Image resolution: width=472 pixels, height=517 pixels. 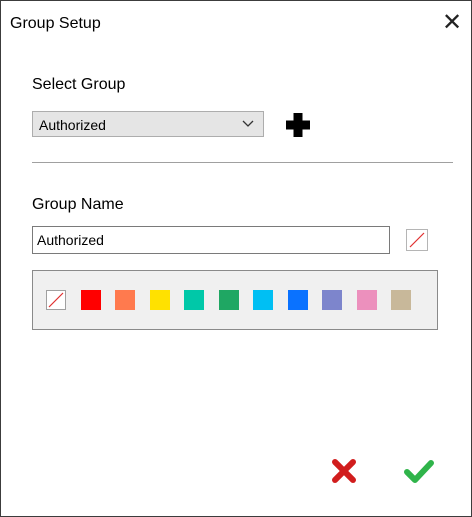 I want to click on check-icon, so click(x=419, y=471).